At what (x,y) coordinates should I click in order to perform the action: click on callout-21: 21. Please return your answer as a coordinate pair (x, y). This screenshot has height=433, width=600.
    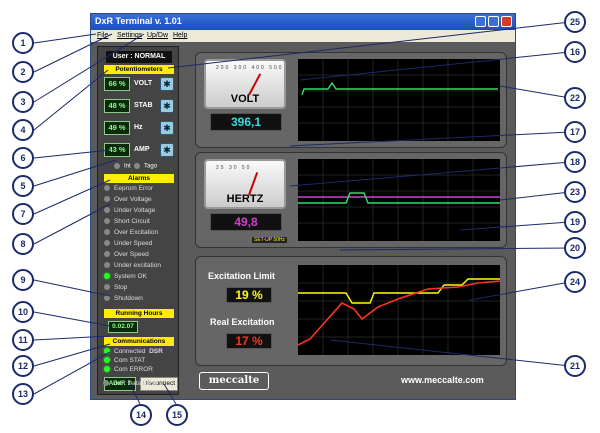
    Looking at the image, I should click on (575, 366).